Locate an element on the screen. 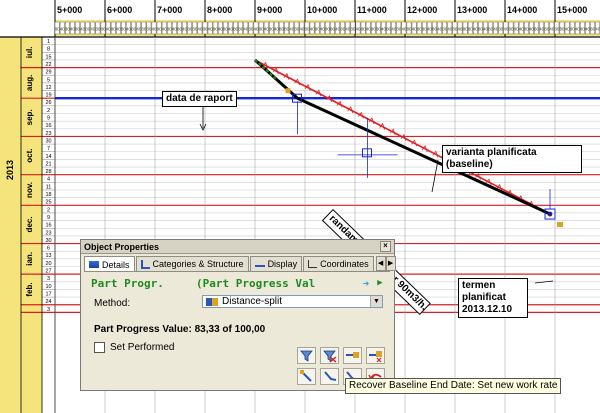 This screenshot has width=600, height=413. set-performed-checkbox: Set Performed is located at coordinates (134, 347).